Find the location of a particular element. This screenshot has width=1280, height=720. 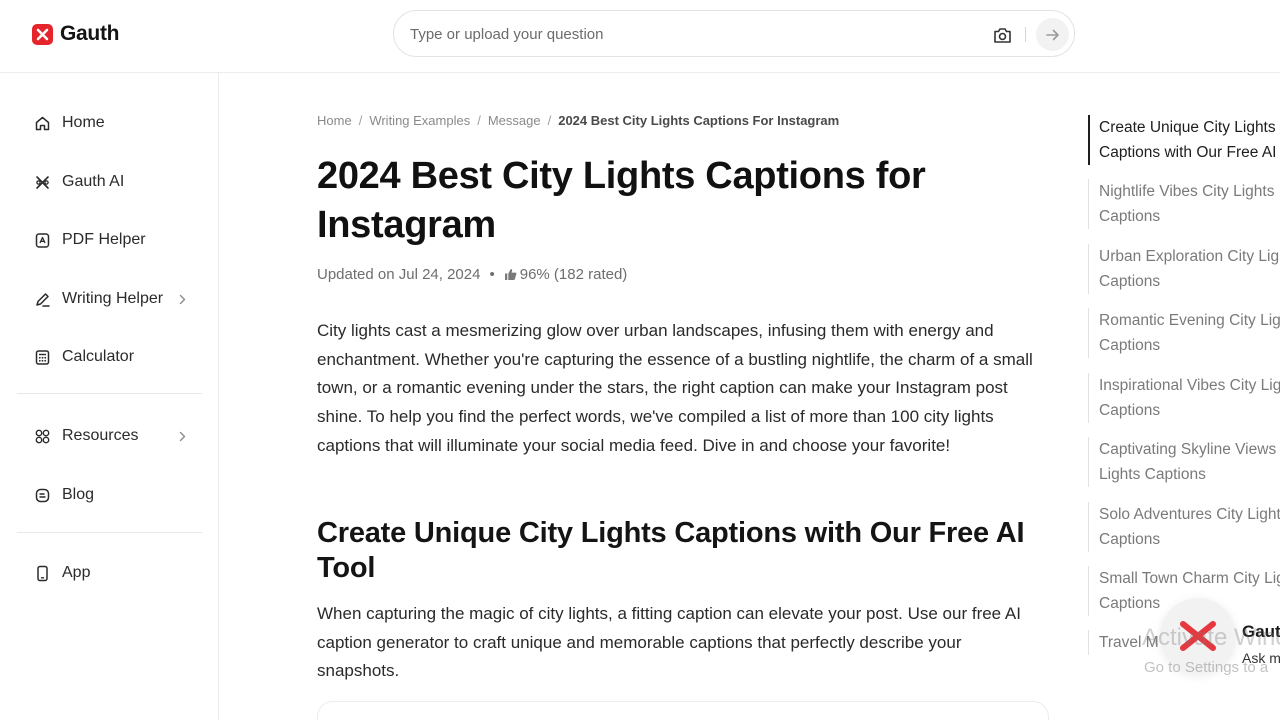

toc-item-line: Inspirational Vibes City Lig is located at coordinates (1189, 385).